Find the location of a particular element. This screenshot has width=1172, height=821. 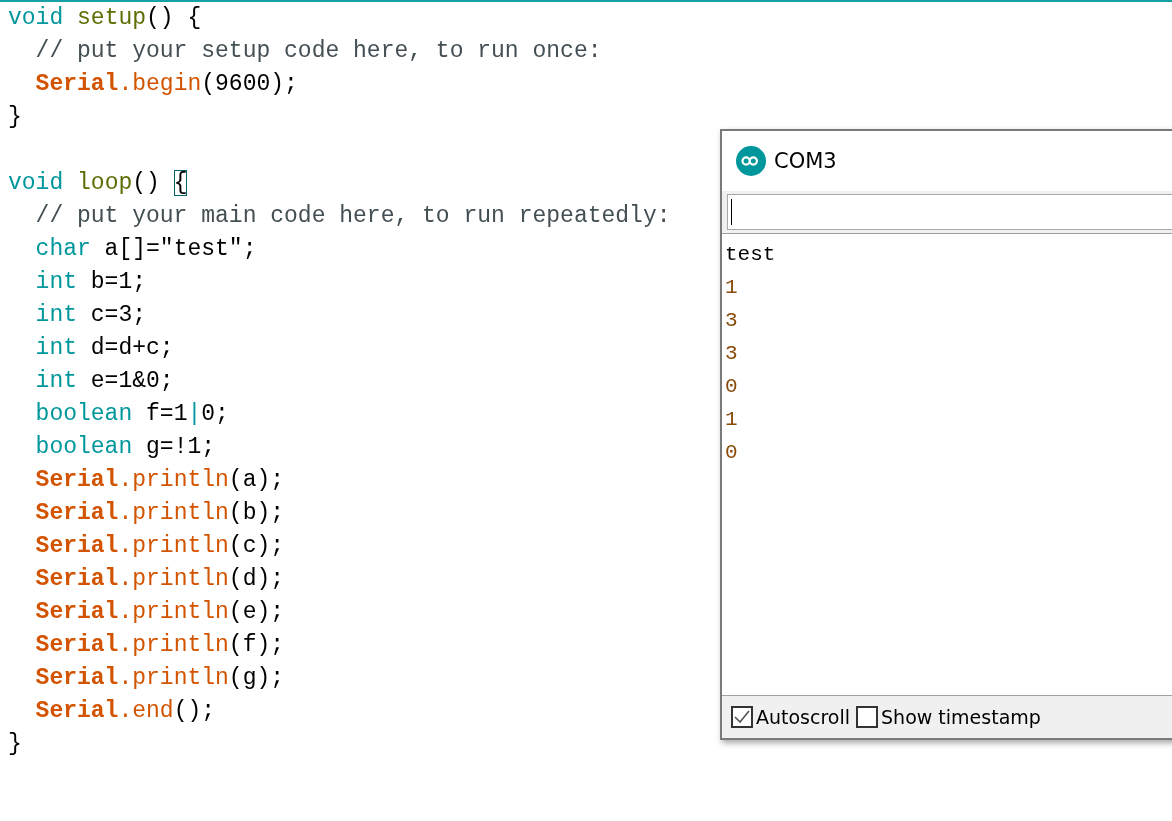

code-line: int b=1; is located at coordinates (91, 282).